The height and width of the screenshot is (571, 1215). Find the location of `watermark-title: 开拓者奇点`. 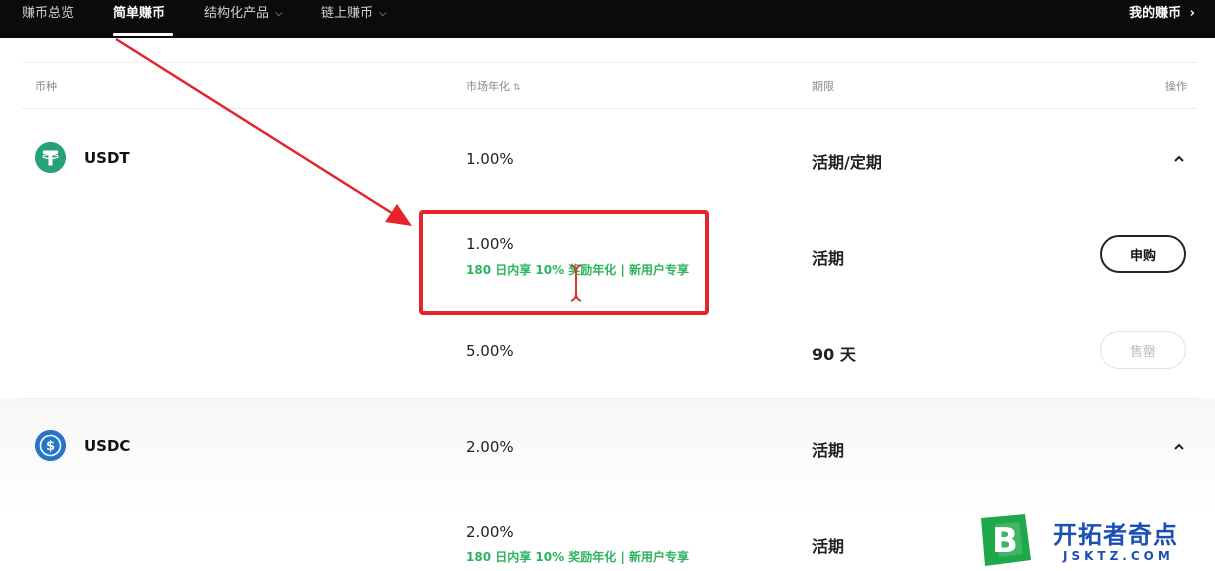

watermark-title: 开拓者奇点 is located at coordinates (1115, 535).